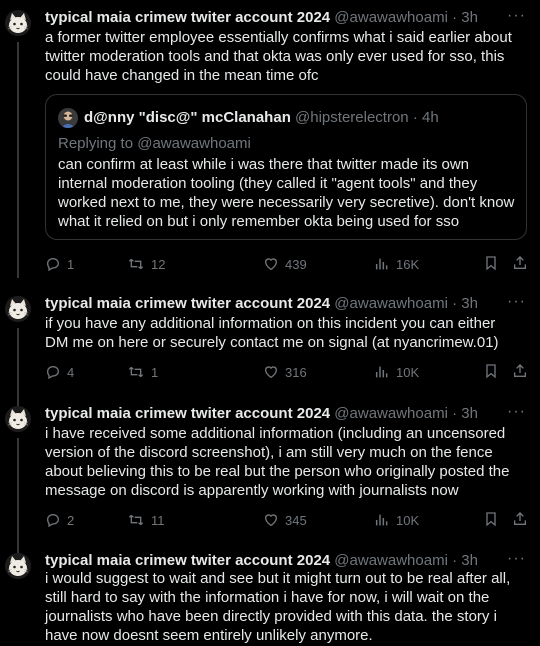 This screenshot has height=646, width=540. I want to click on action-bar: 2 11 345 10K, so click(287, 520).